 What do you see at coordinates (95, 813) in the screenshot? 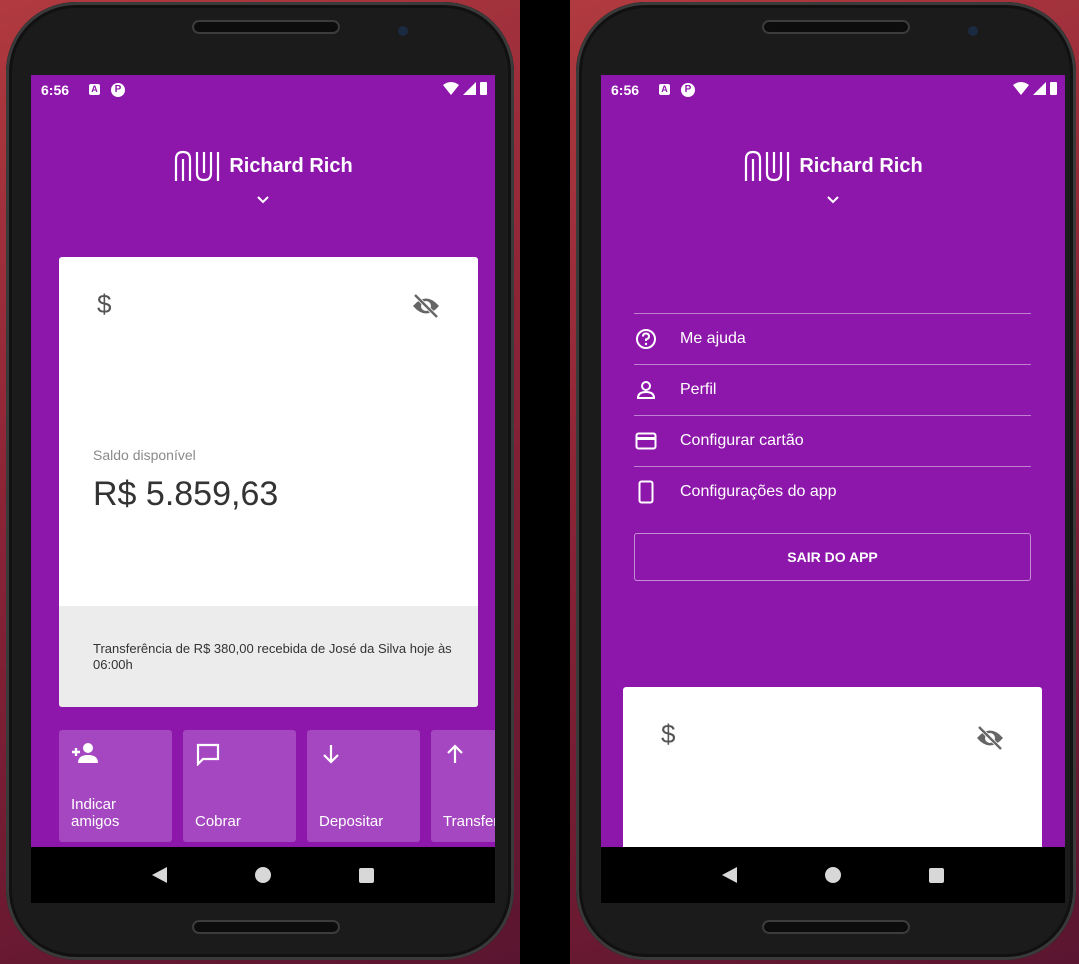
I see `shortcut-label: Indicar amigos` at bounding box center [95, 813].